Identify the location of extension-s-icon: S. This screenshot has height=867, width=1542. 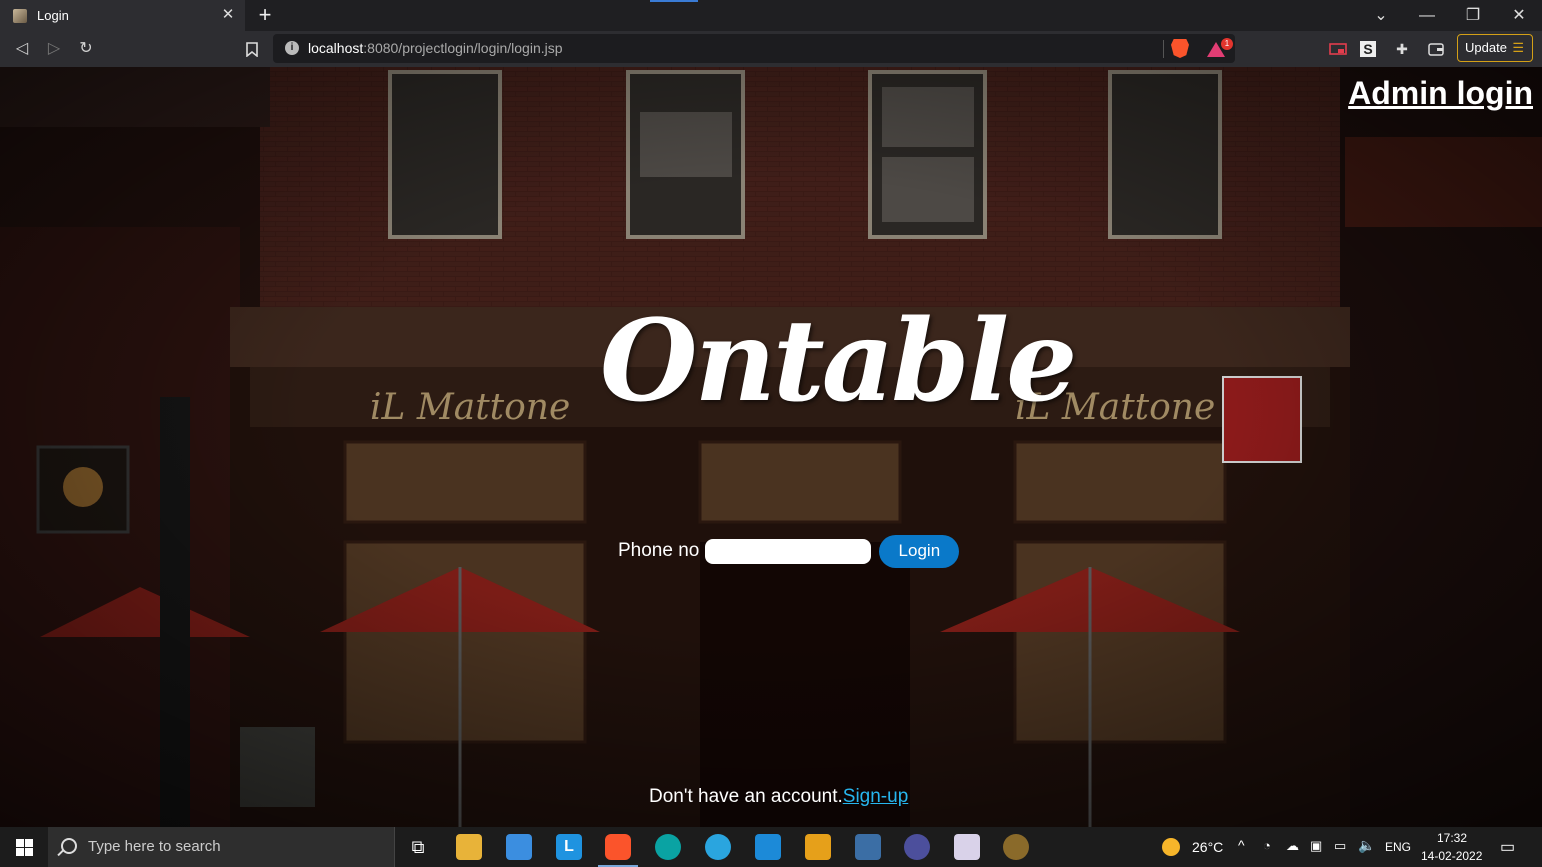
(1368, 49).